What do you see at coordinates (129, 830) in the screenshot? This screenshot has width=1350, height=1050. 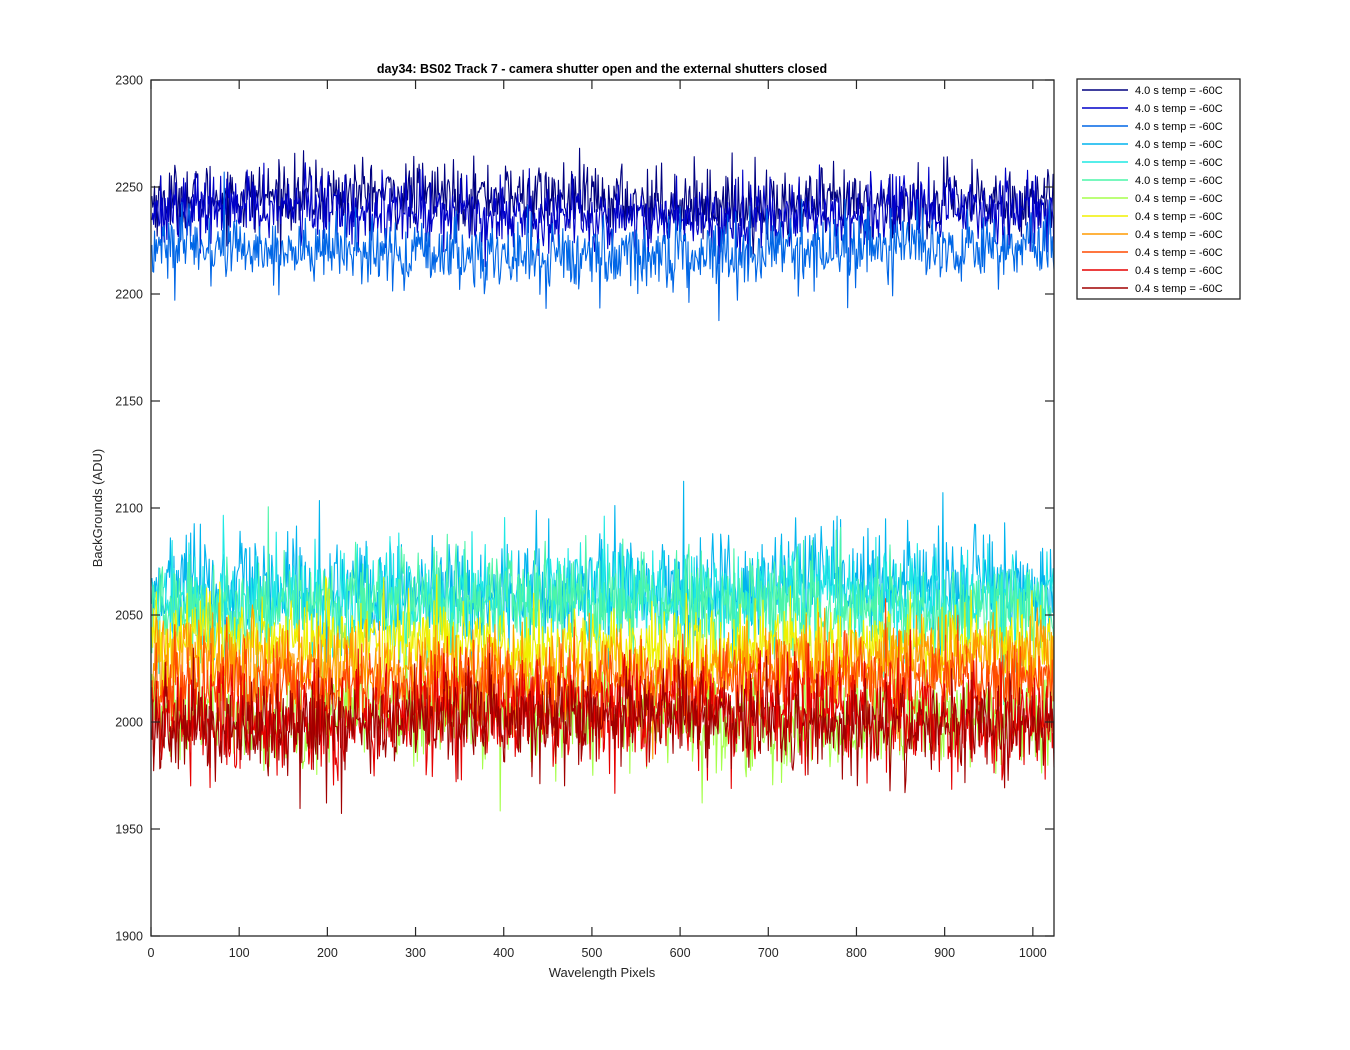 I see `y-tick-label: 1950` at bounding box center [129, 830].